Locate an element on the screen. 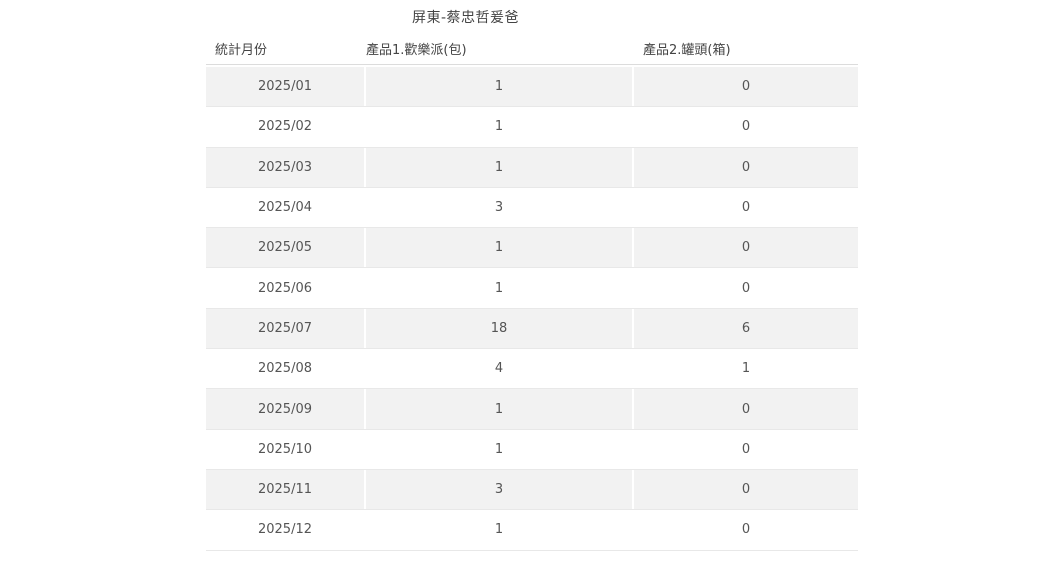  cell-month: 2025/12 is located at coordinates (284, 530).